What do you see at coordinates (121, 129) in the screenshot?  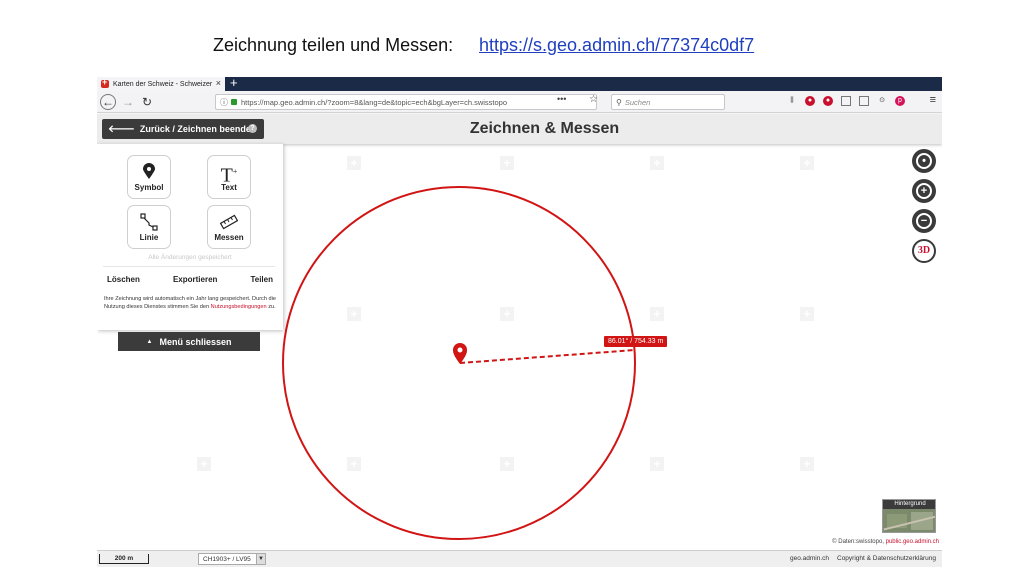 I see `arrow-left-icon: 🡐` at bounding box center [121, 129].